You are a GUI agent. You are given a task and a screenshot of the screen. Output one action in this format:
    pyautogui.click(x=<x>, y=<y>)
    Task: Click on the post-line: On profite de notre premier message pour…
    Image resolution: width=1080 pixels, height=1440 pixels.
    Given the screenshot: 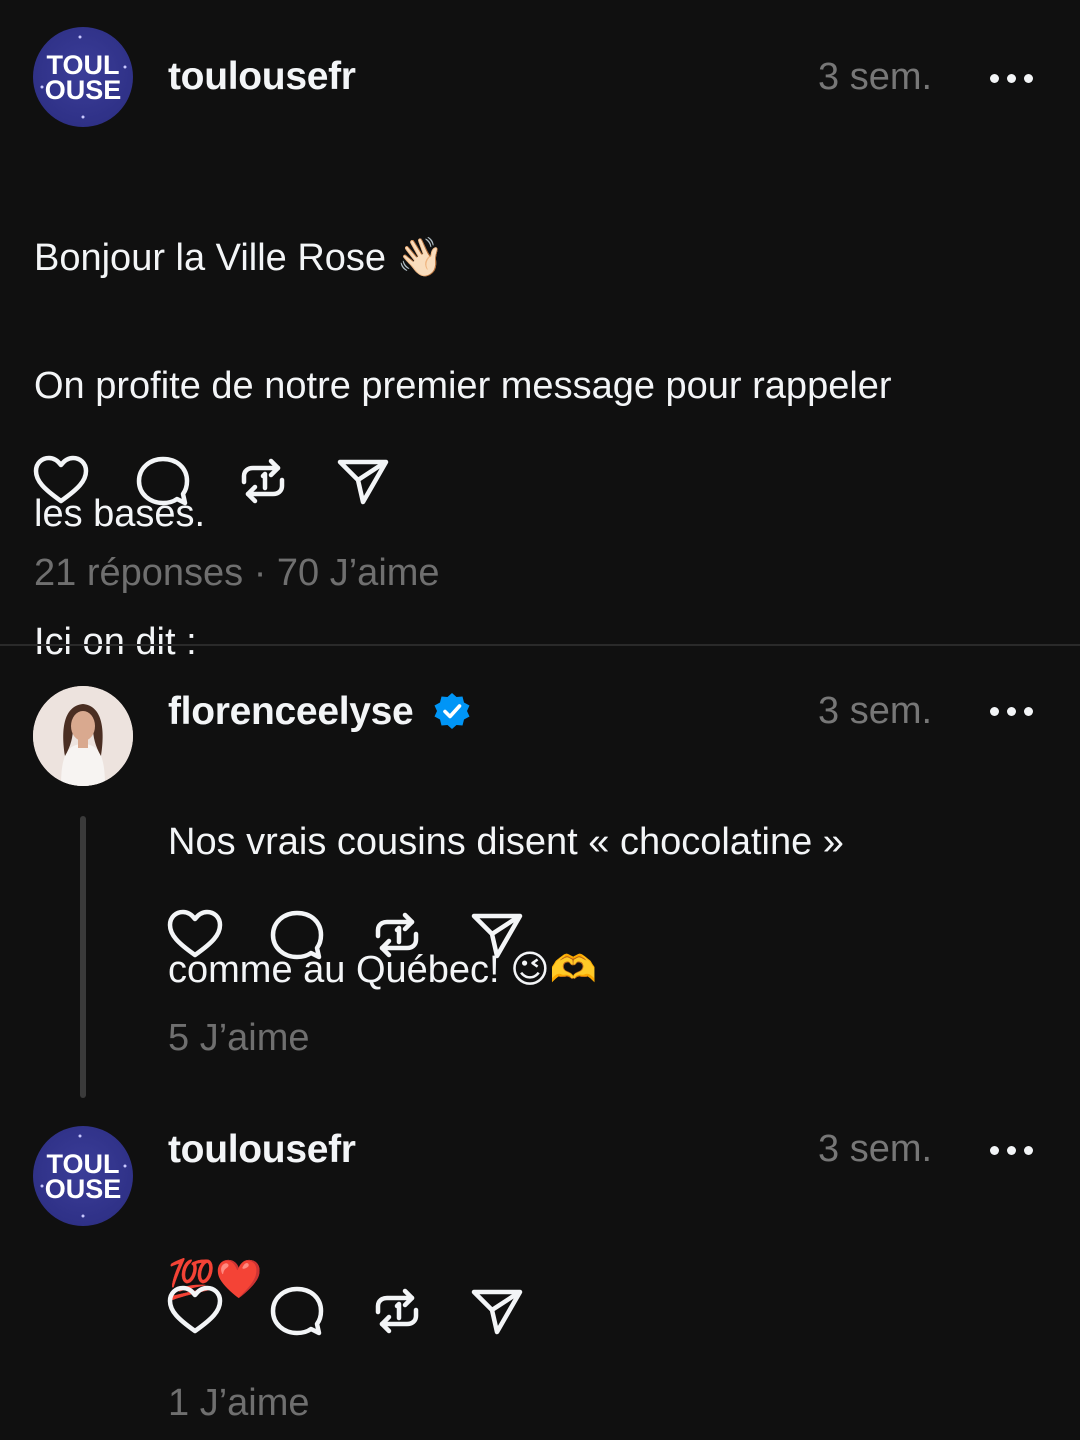 What is the action you would take?
    pyautogui.click(x=463, y=386)
    